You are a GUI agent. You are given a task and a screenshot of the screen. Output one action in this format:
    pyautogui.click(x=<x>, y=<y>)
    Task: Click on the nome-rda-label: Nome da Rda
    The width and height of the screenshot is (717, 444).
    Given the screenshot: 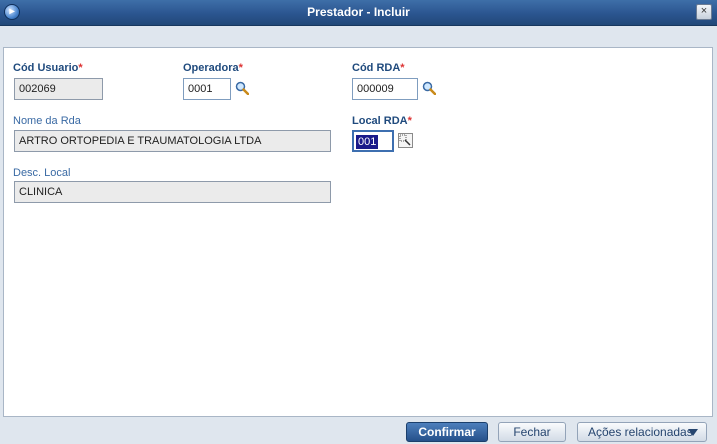 What is the action you would take?
    pyautogui.click(x=47, y=121)
    